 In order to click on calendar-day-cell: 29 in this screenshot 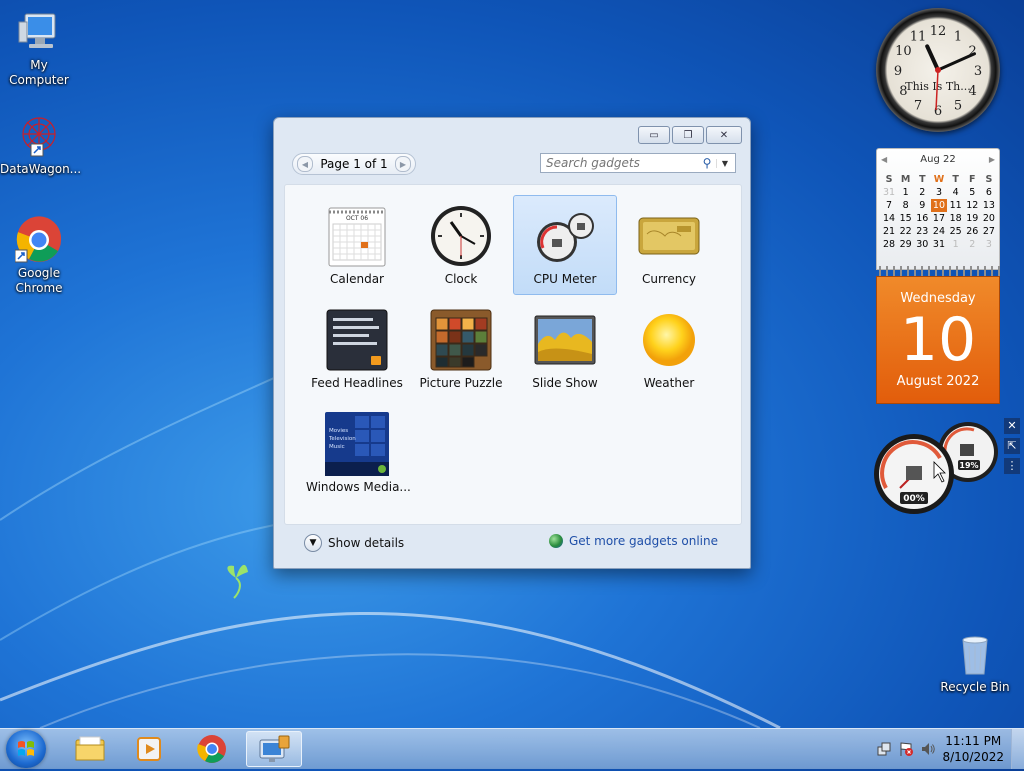, I will do `click(906, 244)`.